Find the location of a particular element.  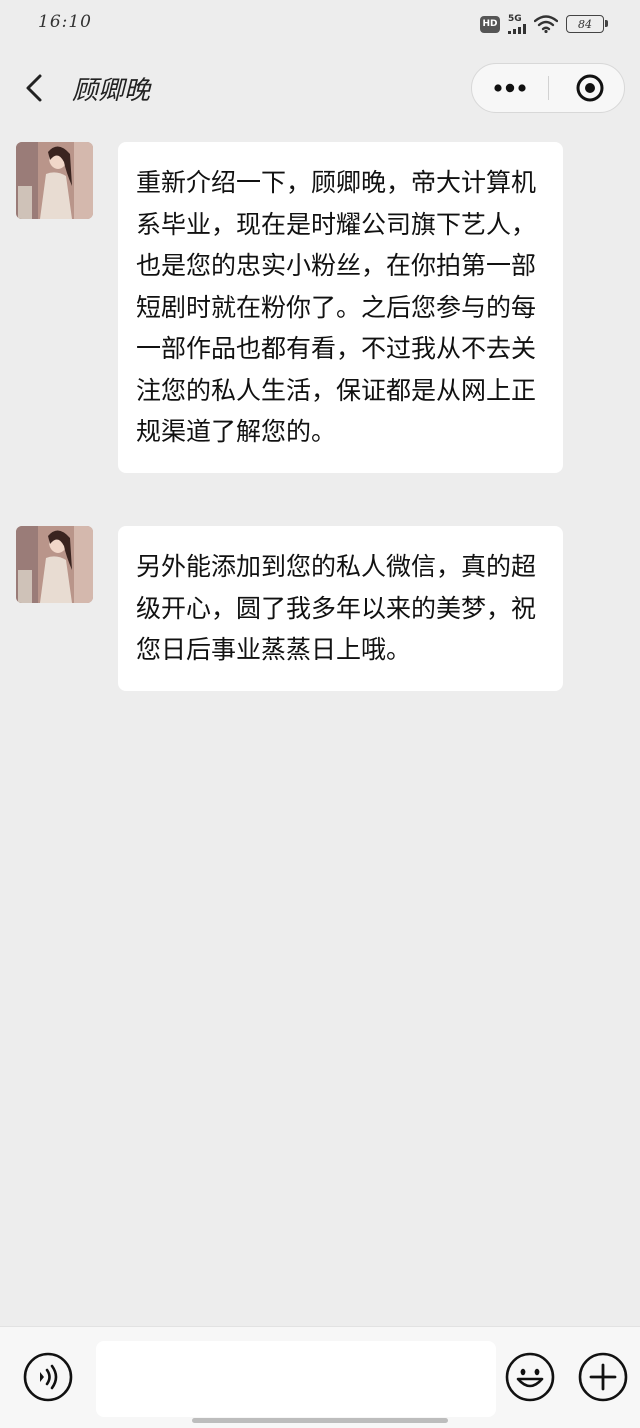

close-miniprogram-button is located at coordinates (590, 88).